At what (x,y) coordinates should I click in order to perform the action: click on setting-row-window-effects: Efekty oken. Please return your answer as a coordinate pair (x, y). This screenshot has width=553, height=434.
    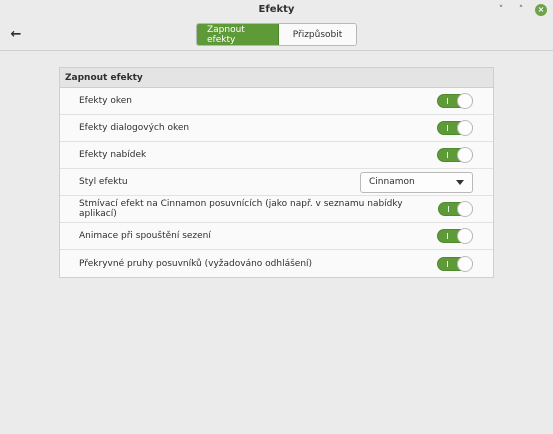
    Looking at the image, I should click on (276, 101).